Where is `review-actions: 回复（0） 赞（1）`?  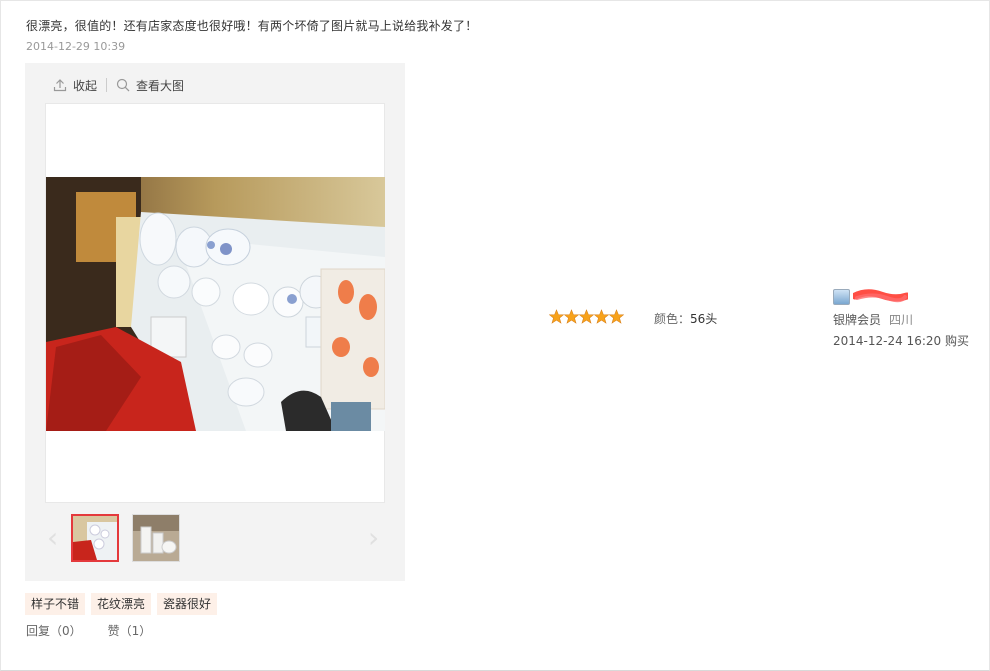 review-actions: 回复（0） 赞（1） is located at coordinates (88, 630).